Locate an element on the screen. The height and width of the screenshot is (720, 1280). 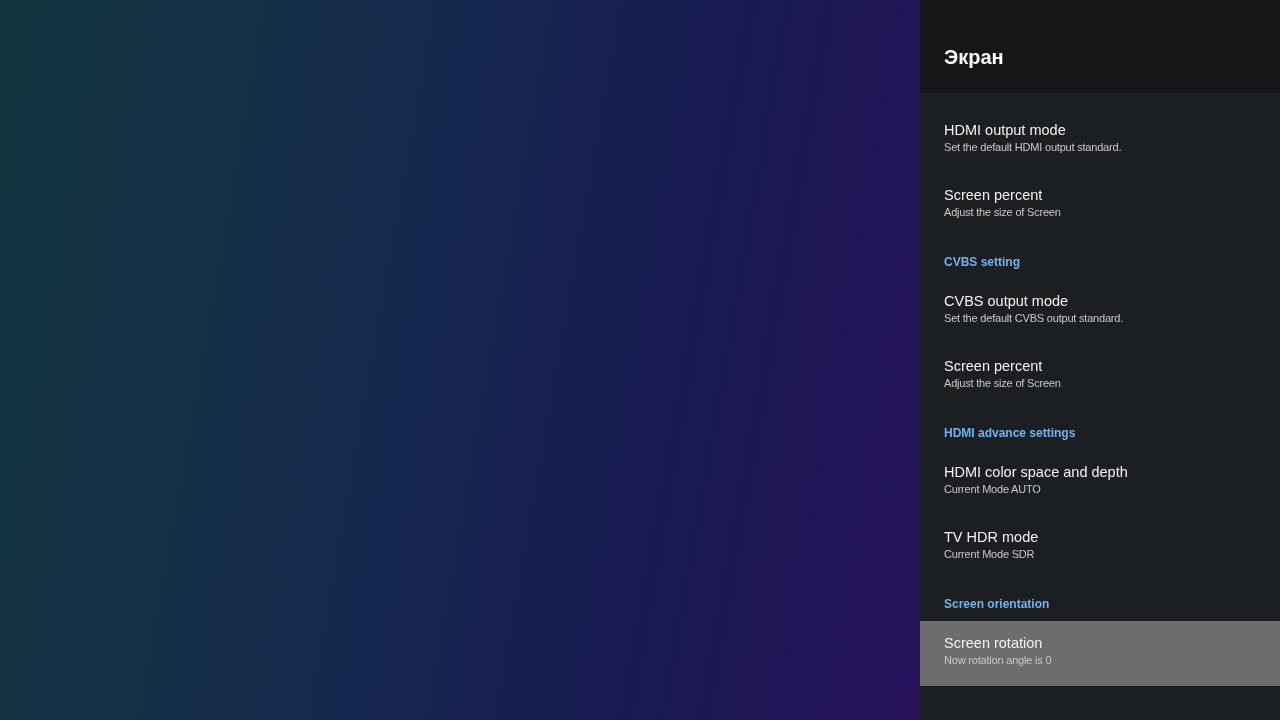
section-header: CVBS setting is located at coordinates (982, 262).